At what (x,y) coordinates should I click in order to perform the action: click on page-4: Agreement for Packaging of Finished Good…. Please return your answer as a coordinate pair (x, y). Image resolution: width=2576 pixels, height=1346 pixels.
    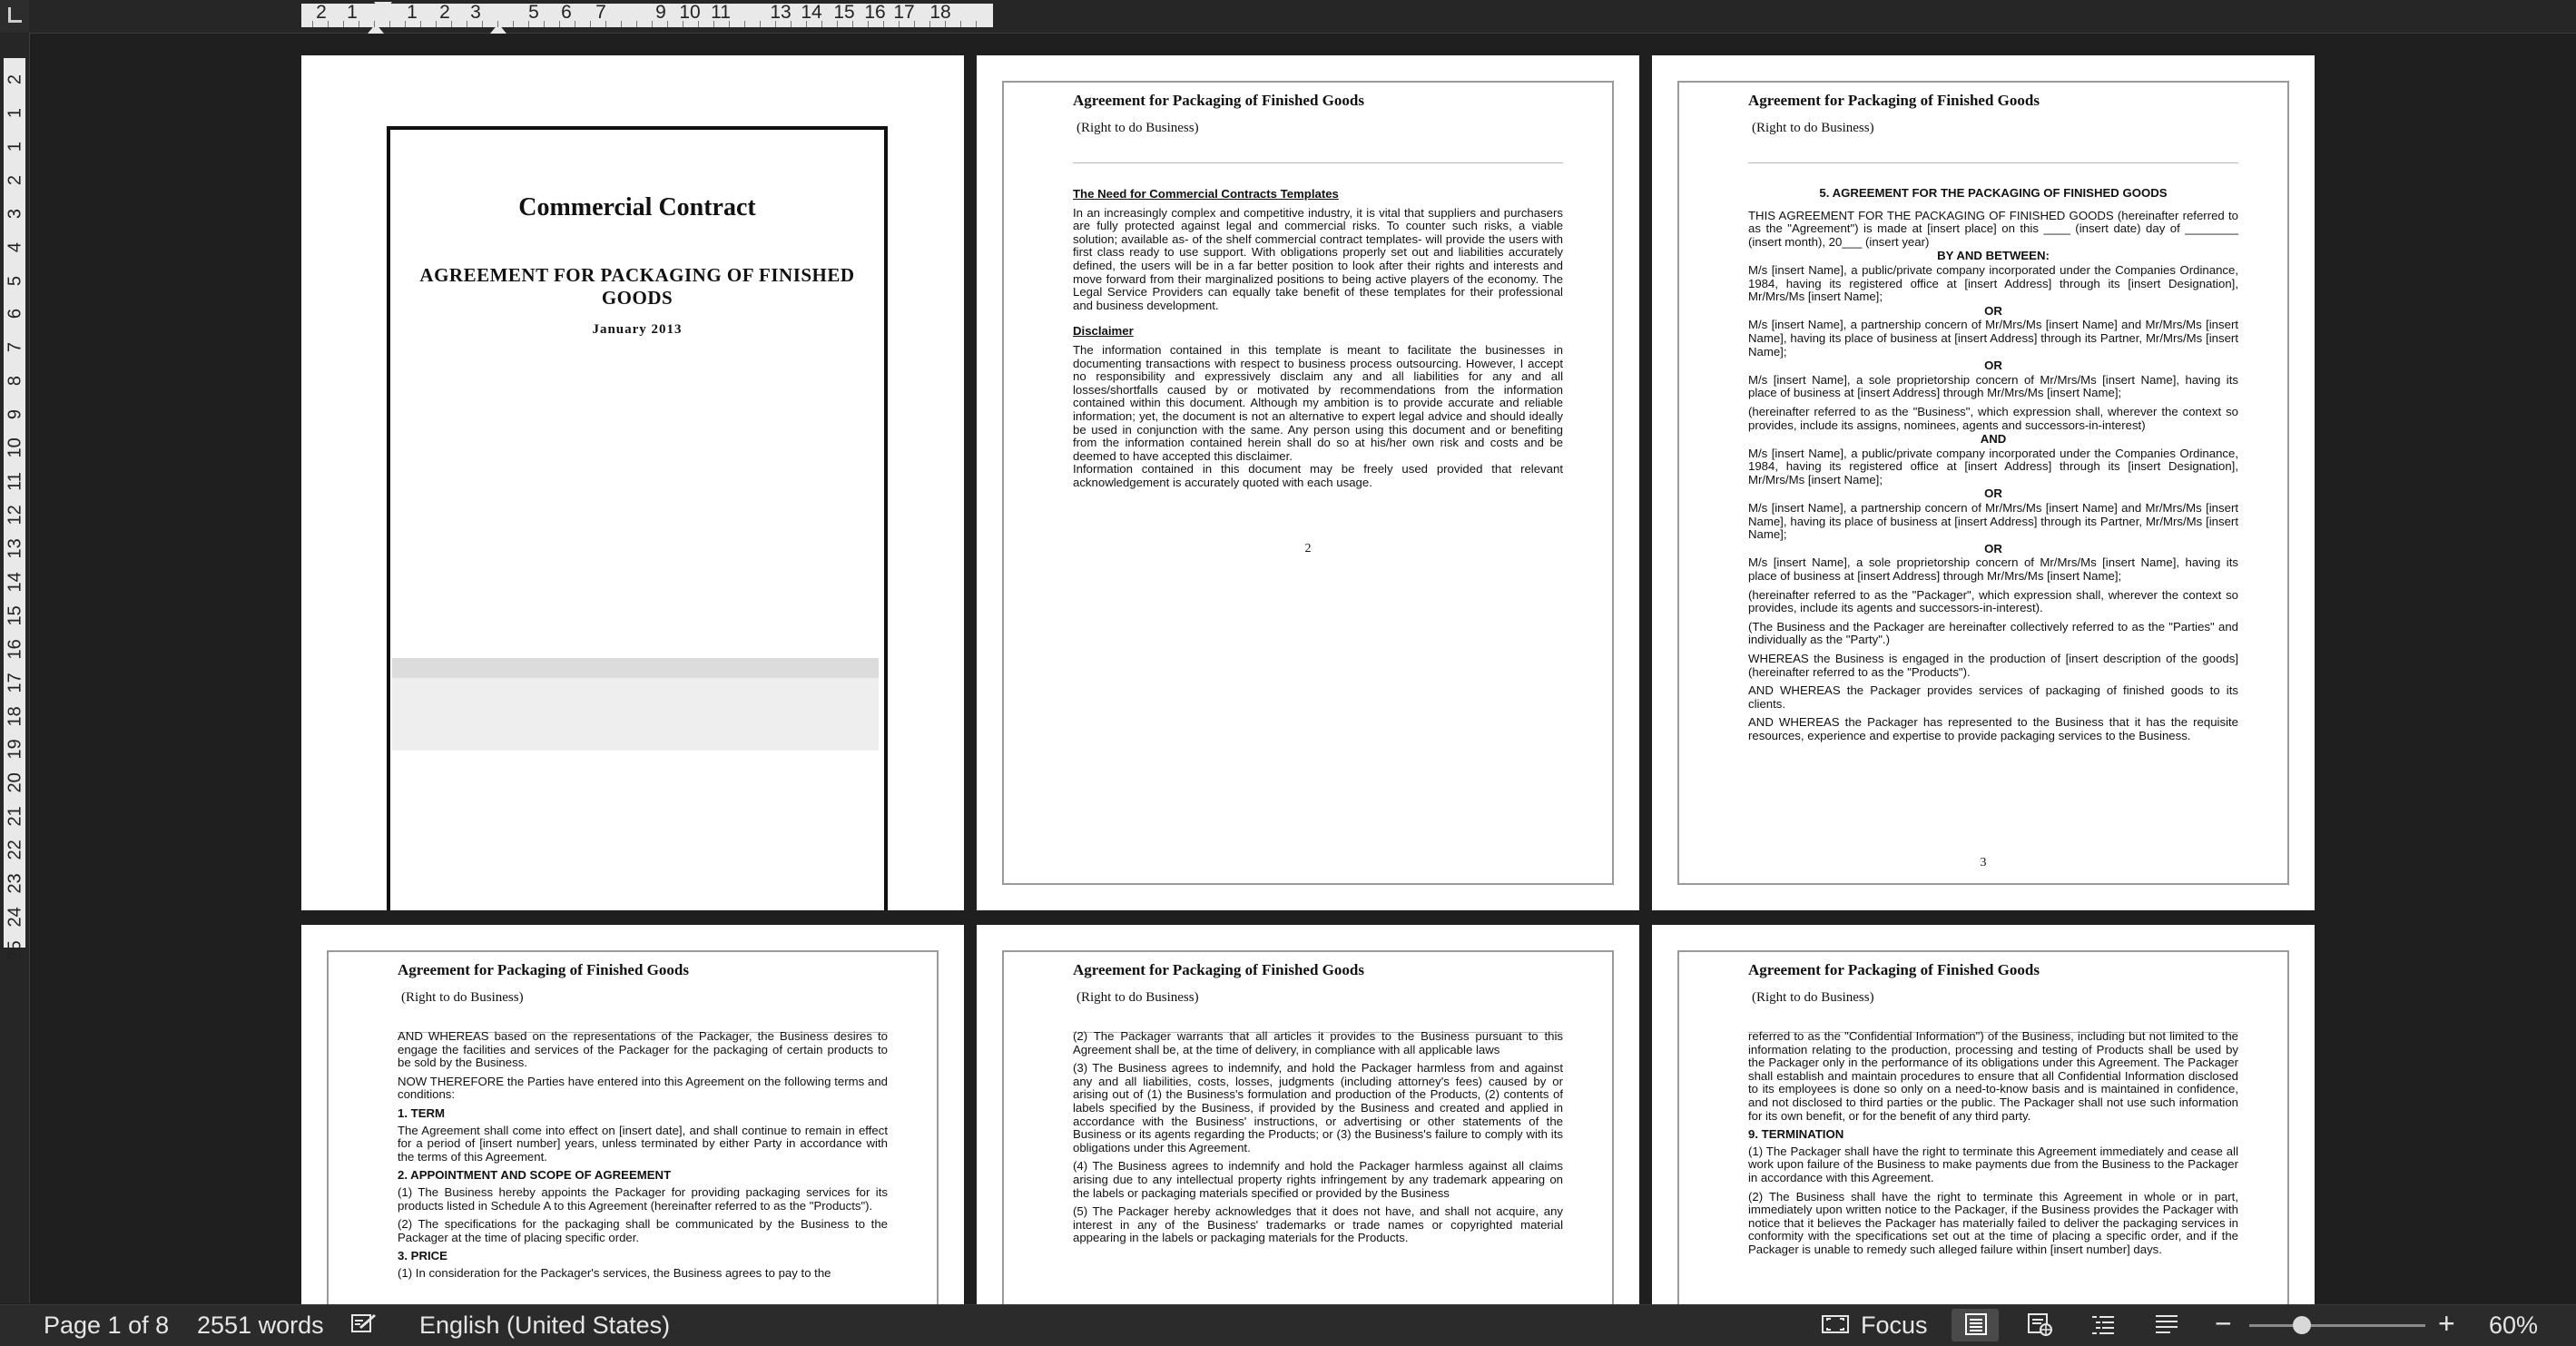
    Looking at the image, I should click on (632, 1114).